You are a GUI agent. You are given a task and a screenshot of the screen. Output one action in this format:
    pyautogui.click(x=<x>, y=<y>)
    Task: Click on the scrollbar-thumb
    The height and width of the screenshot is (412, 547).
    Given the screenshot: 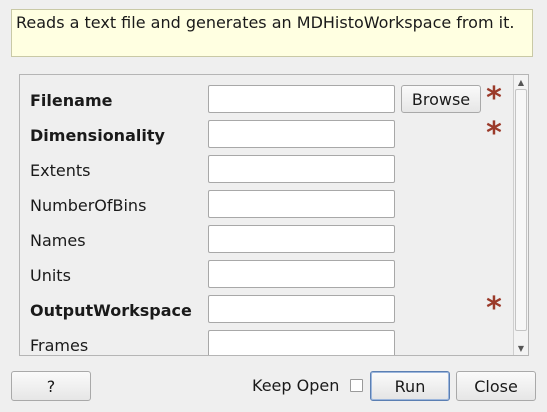 What is the action you would take?
    pyautogui.click(x=521, y=210)
    